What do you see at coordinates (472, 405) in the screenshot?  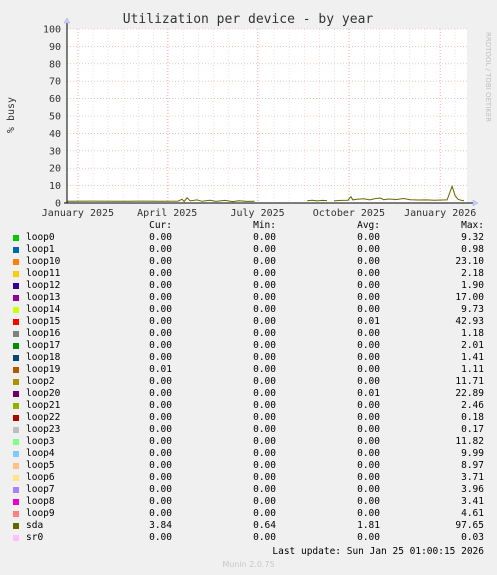 I see `legend-max-value: 2.46` at bounding box center [472, 405].